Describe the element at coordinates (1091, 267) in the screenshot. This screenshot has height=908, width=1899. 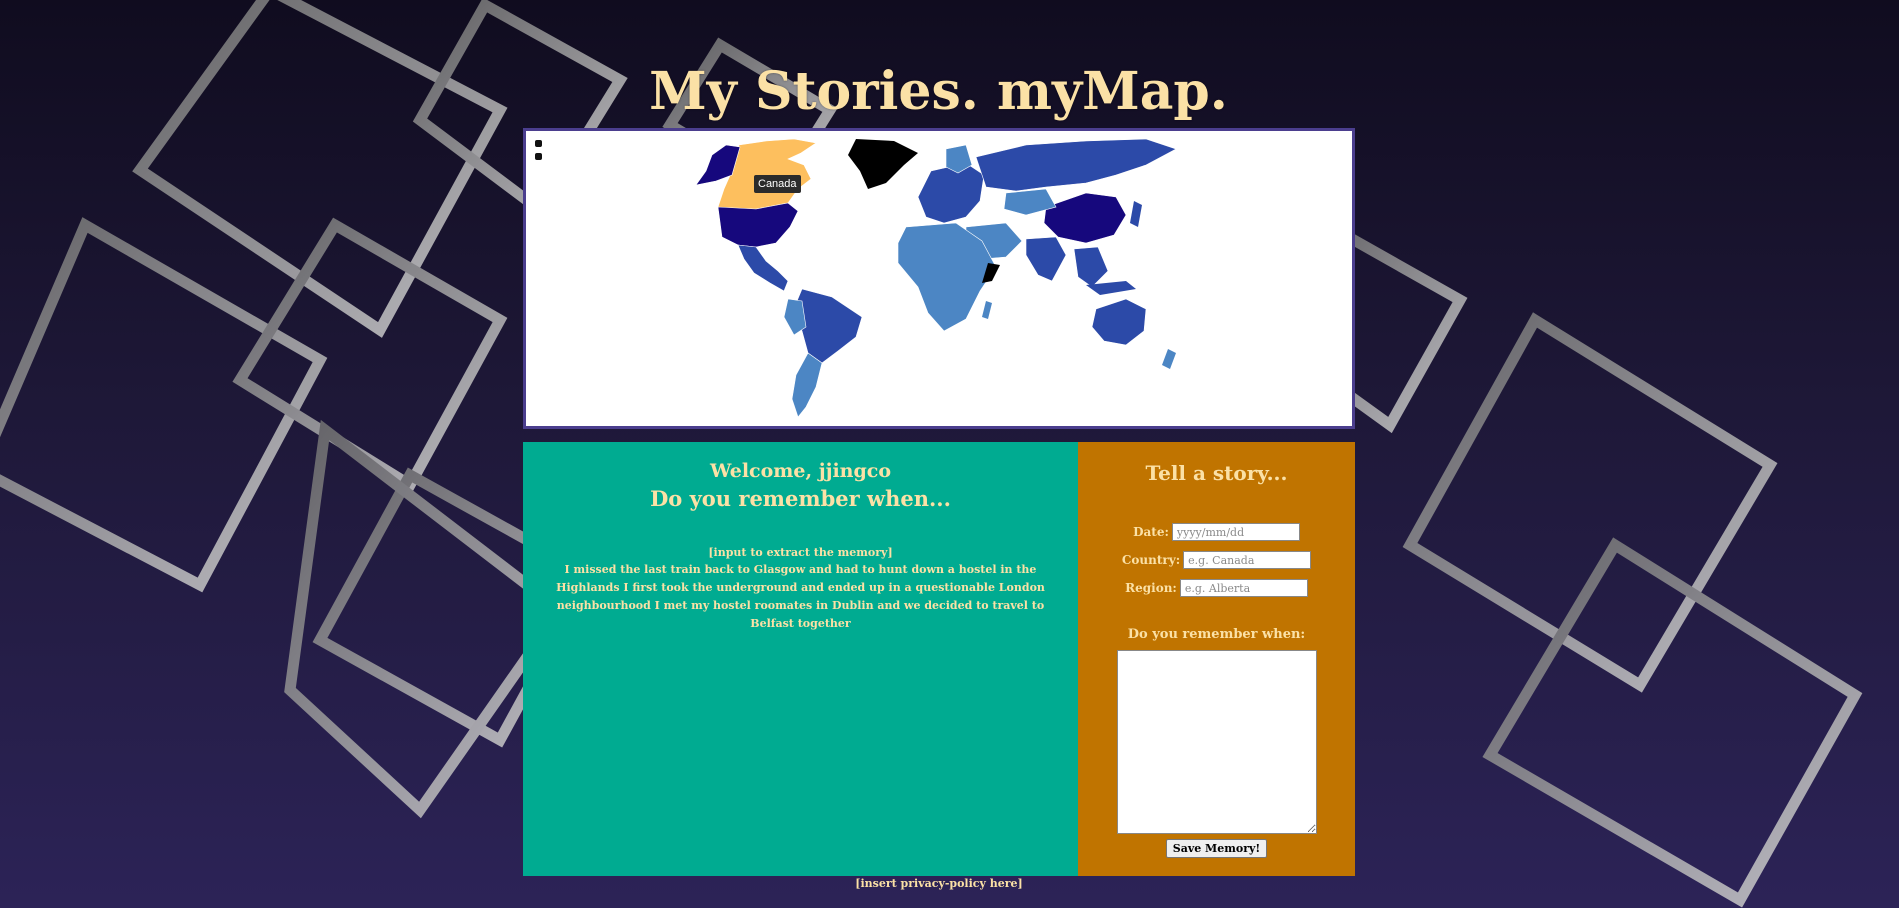
I see `region-southeast-asia` at that location.